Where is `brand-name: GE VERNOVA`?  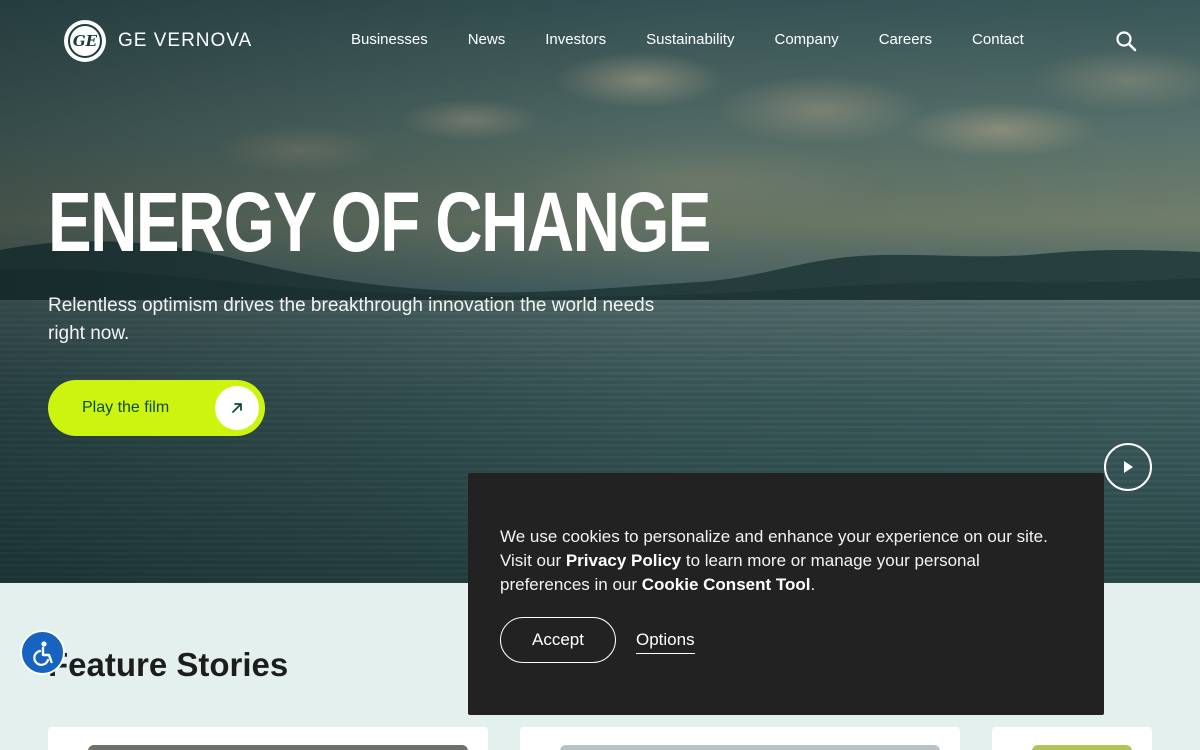
brand-name: GE VERNOVA is located at coordinates (185, 40).